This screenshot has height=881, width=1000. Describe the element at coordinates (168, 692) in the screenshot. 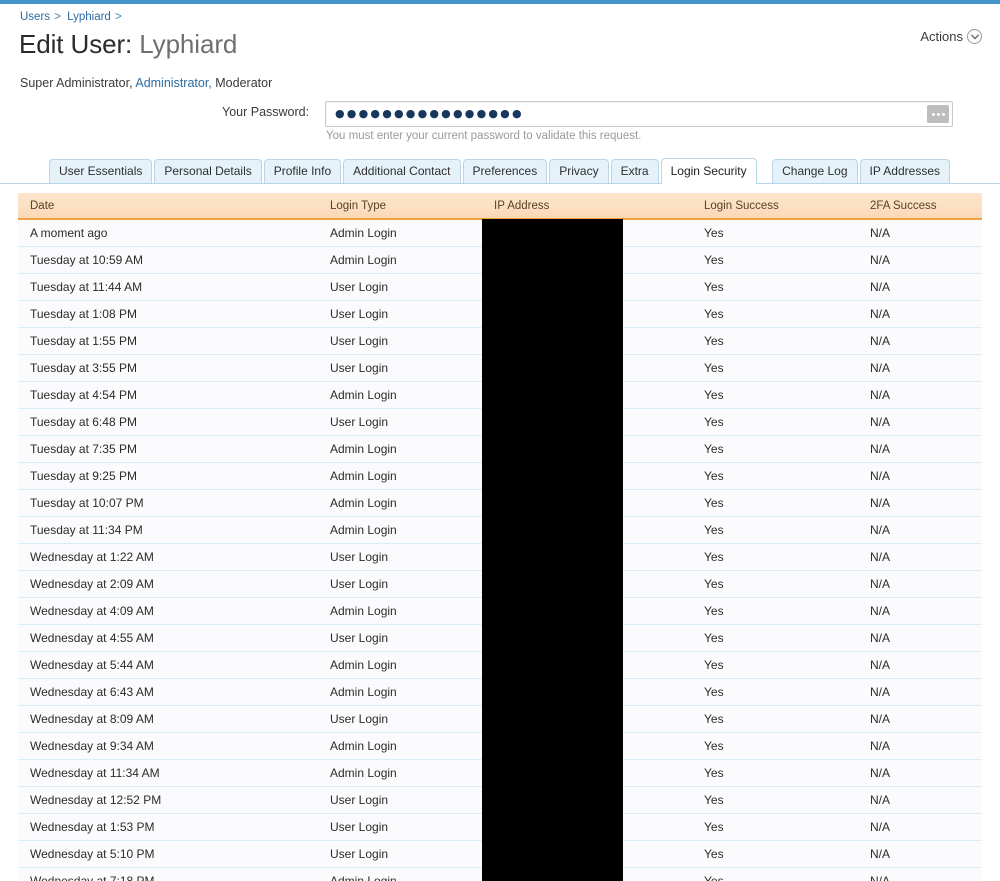

I see `cell-date: Wednesday at 6:43 AM` at that location.